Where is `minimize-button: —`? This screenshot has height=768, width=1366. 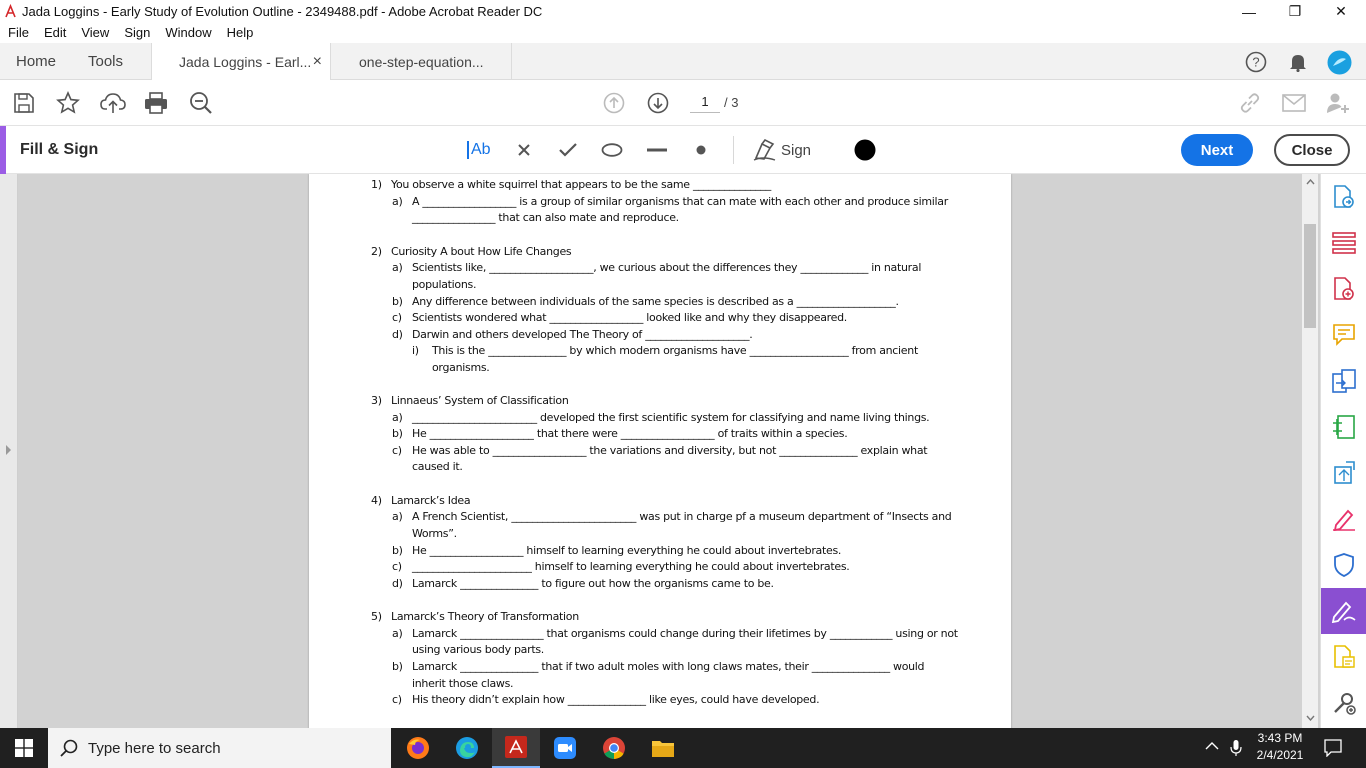
minimize-button: — is located at coordinates (1249, 11).